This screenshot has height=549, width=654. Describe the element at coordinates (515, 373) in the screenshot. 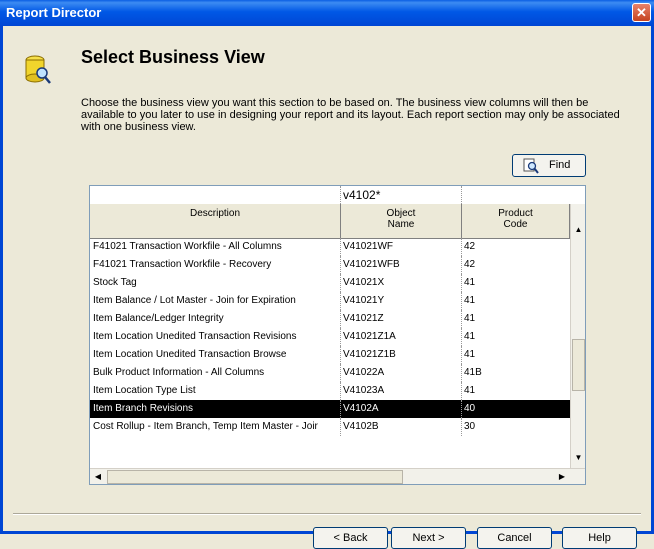

I see `cell-product-code: 41B` at that location.